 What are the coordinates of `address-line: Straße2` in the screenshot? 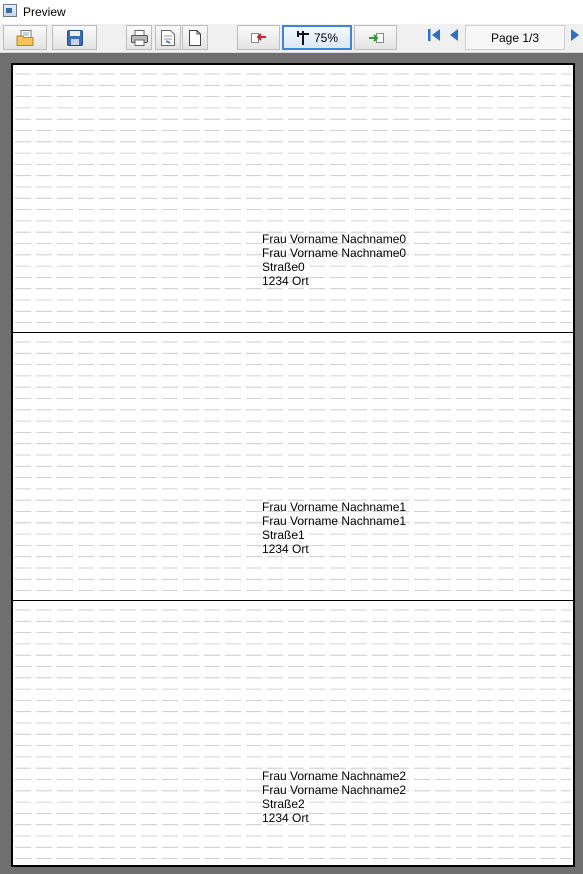 It's located at (283, 804).